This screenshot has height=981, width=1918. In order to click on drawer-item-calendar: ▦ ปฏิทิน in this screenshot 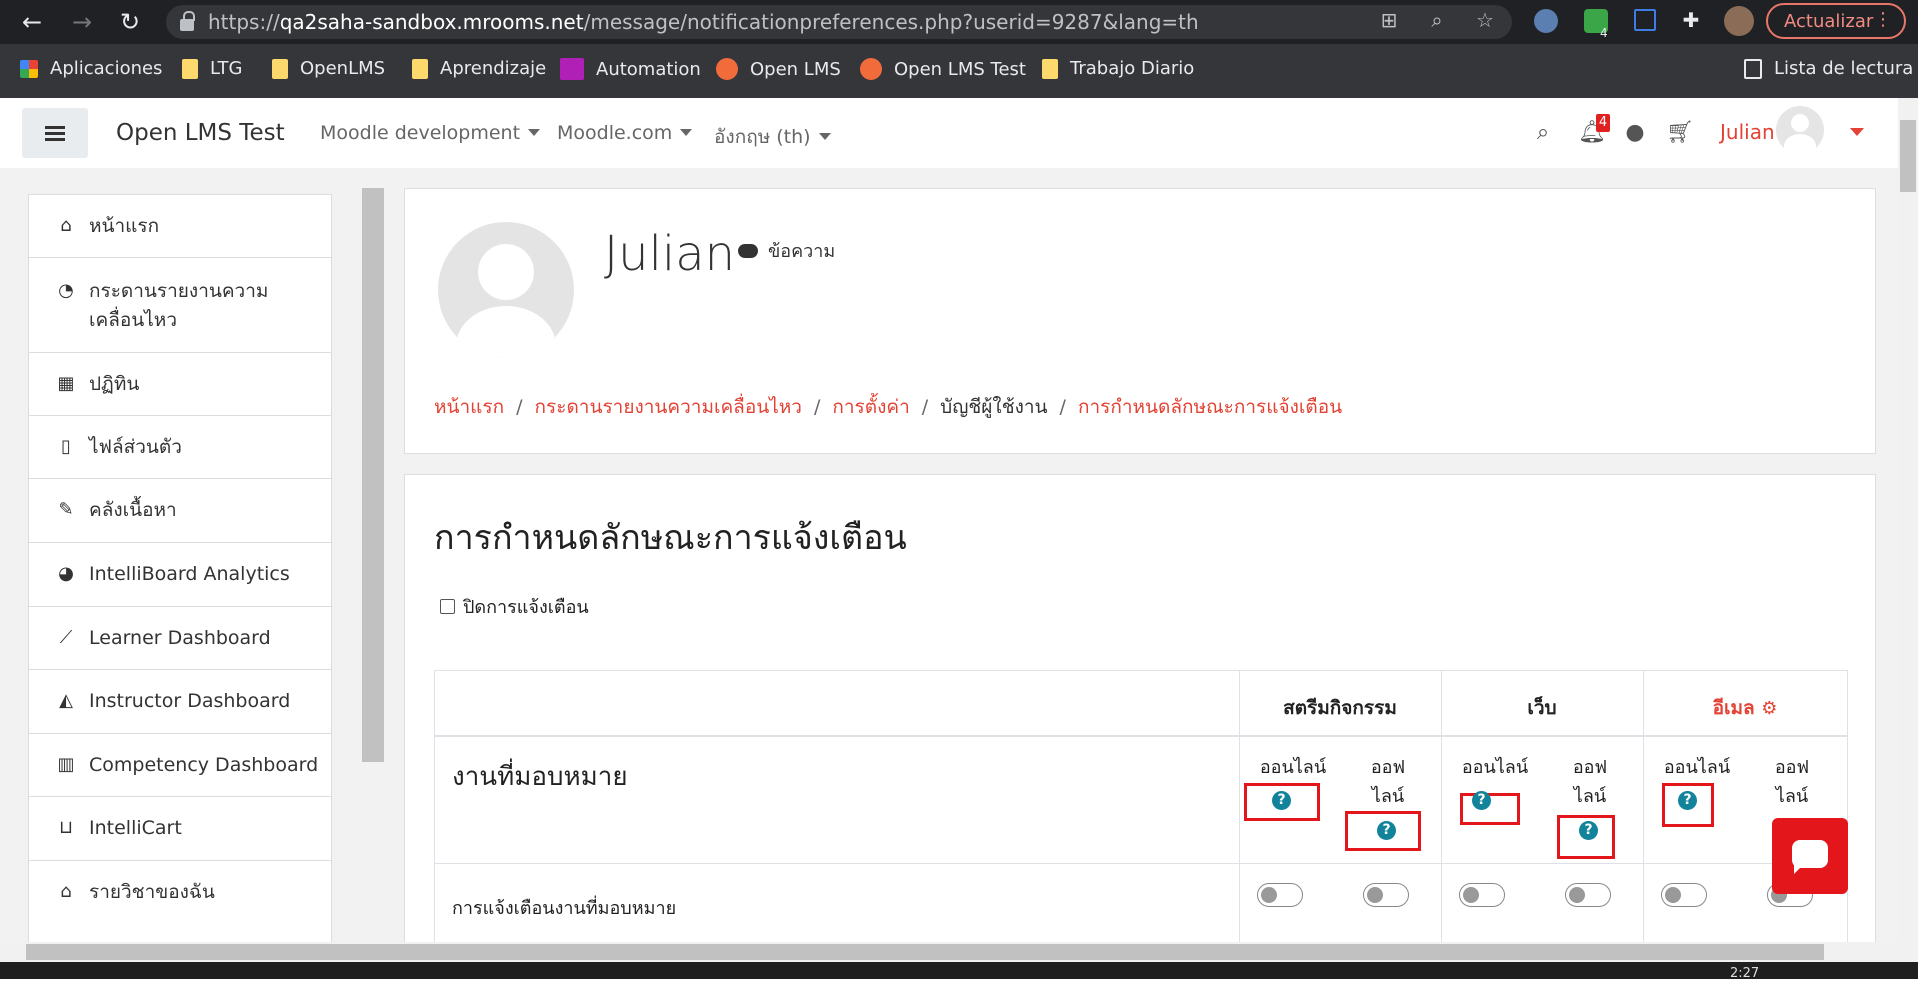, I will do `click(180, 384)`.